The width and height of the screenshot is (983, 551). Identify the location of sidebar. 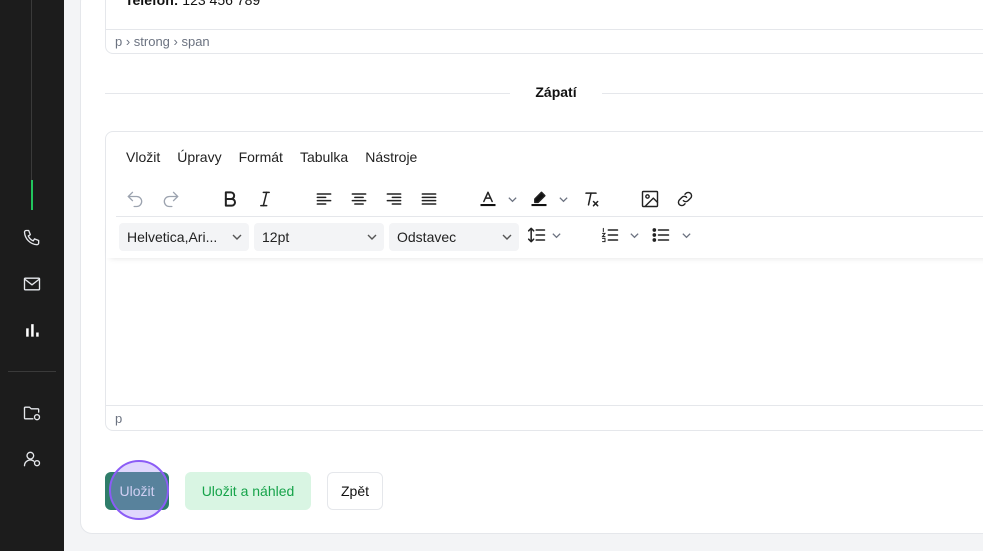
(32, 275).